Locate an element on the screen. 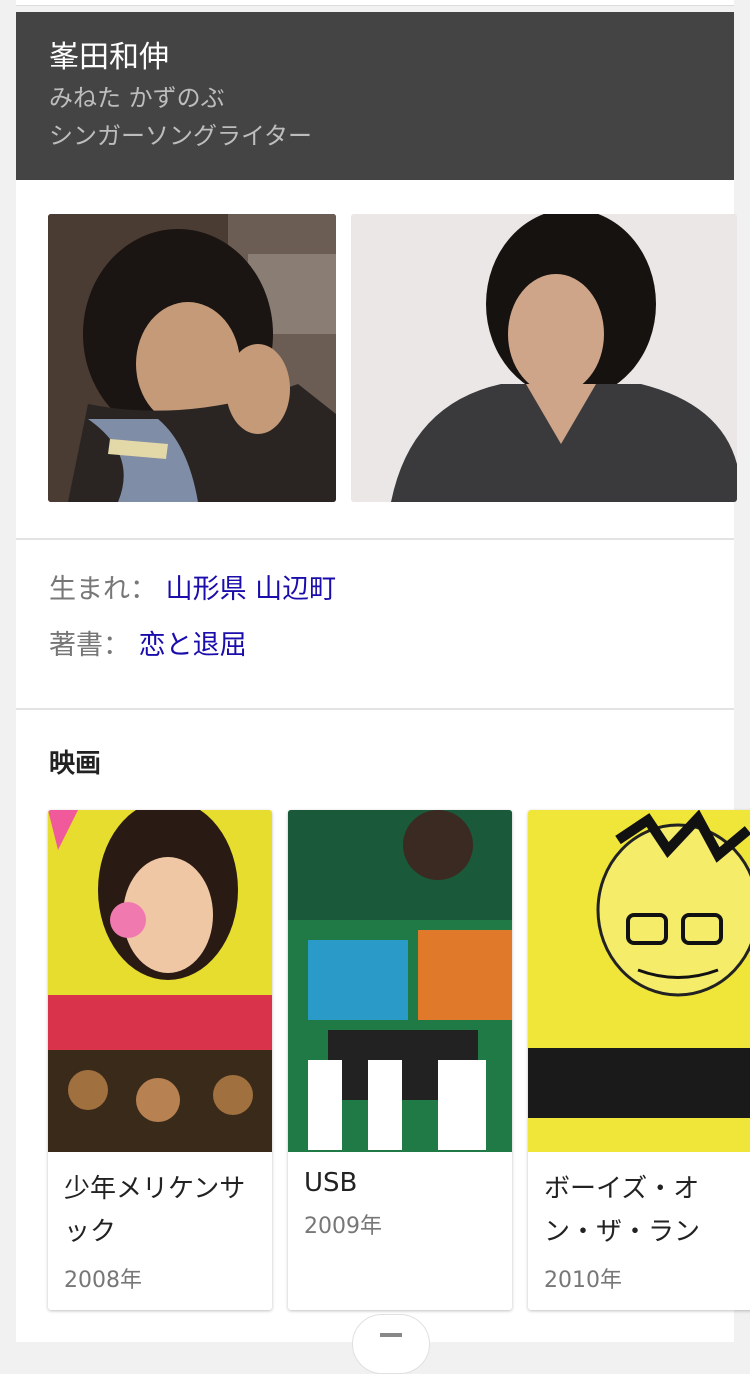 The image size is (750, 1374). movie-title: USB is located at coordinates (331, 1183).